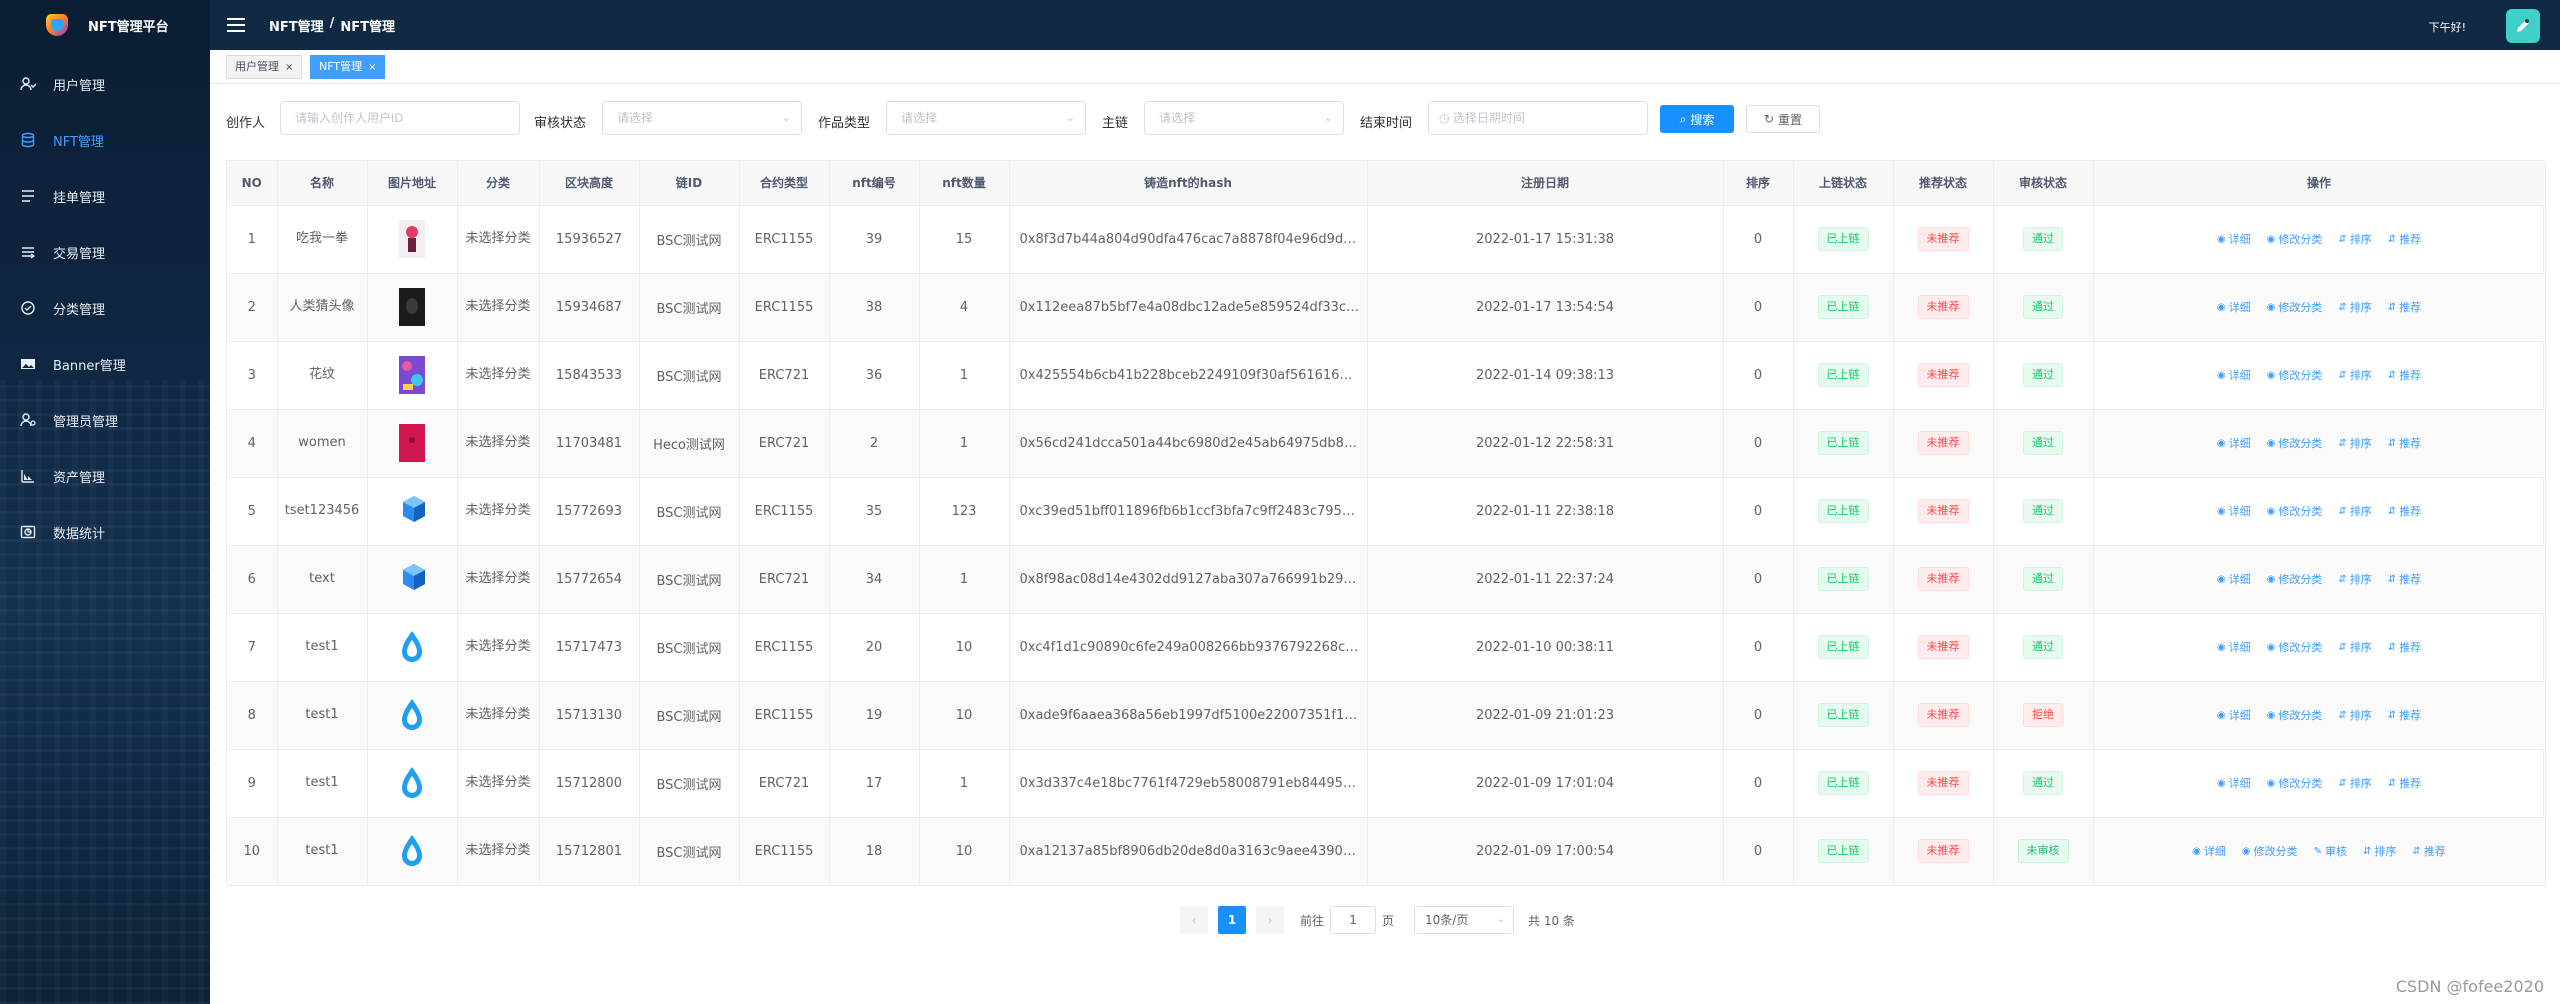 The image size is (2560, 1004). Describe the element at coordinates (105, 140) in the screenshot. I see `sidebar-item-nft: NFT管理` at that location.